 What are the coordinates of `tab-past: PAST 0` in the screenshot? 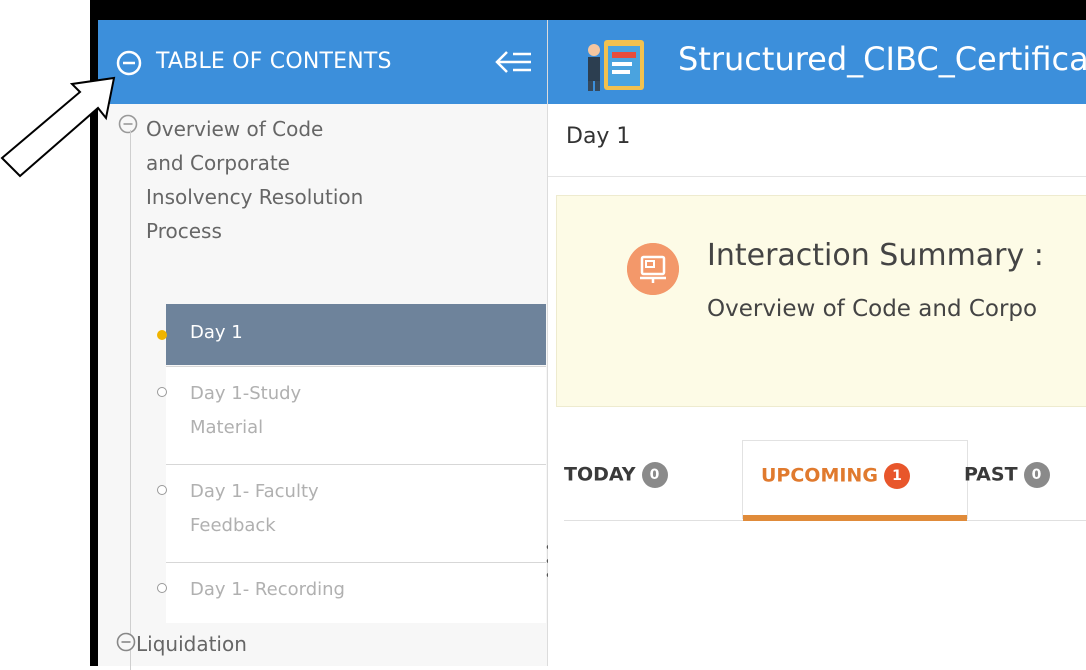 It's located at (1007, 490).